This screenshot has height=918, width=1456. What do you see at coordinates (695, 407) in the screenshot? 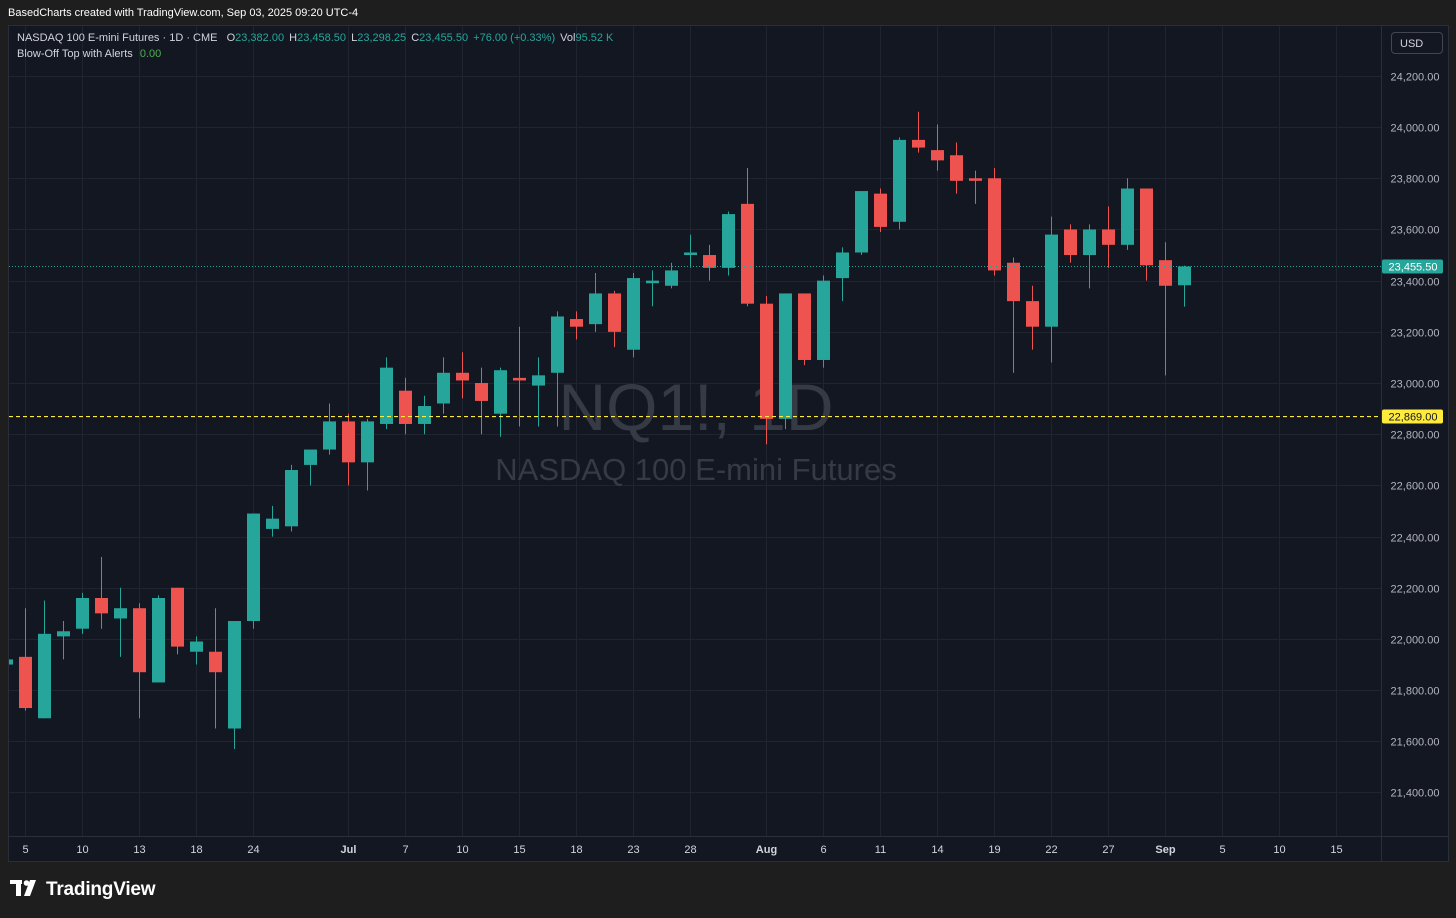
I see `watermark-ticker: NQ1!, 1D` at bounding box center [695, 407].